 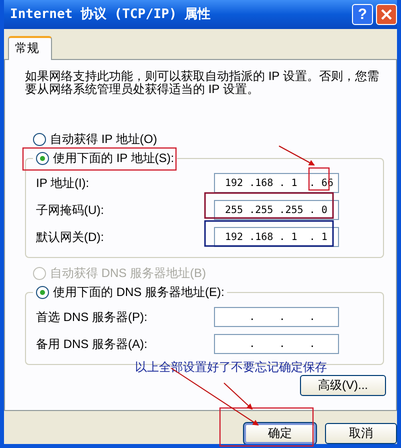 I want to click on field-label: 默认网关(D):, so click(x=70, y=237).